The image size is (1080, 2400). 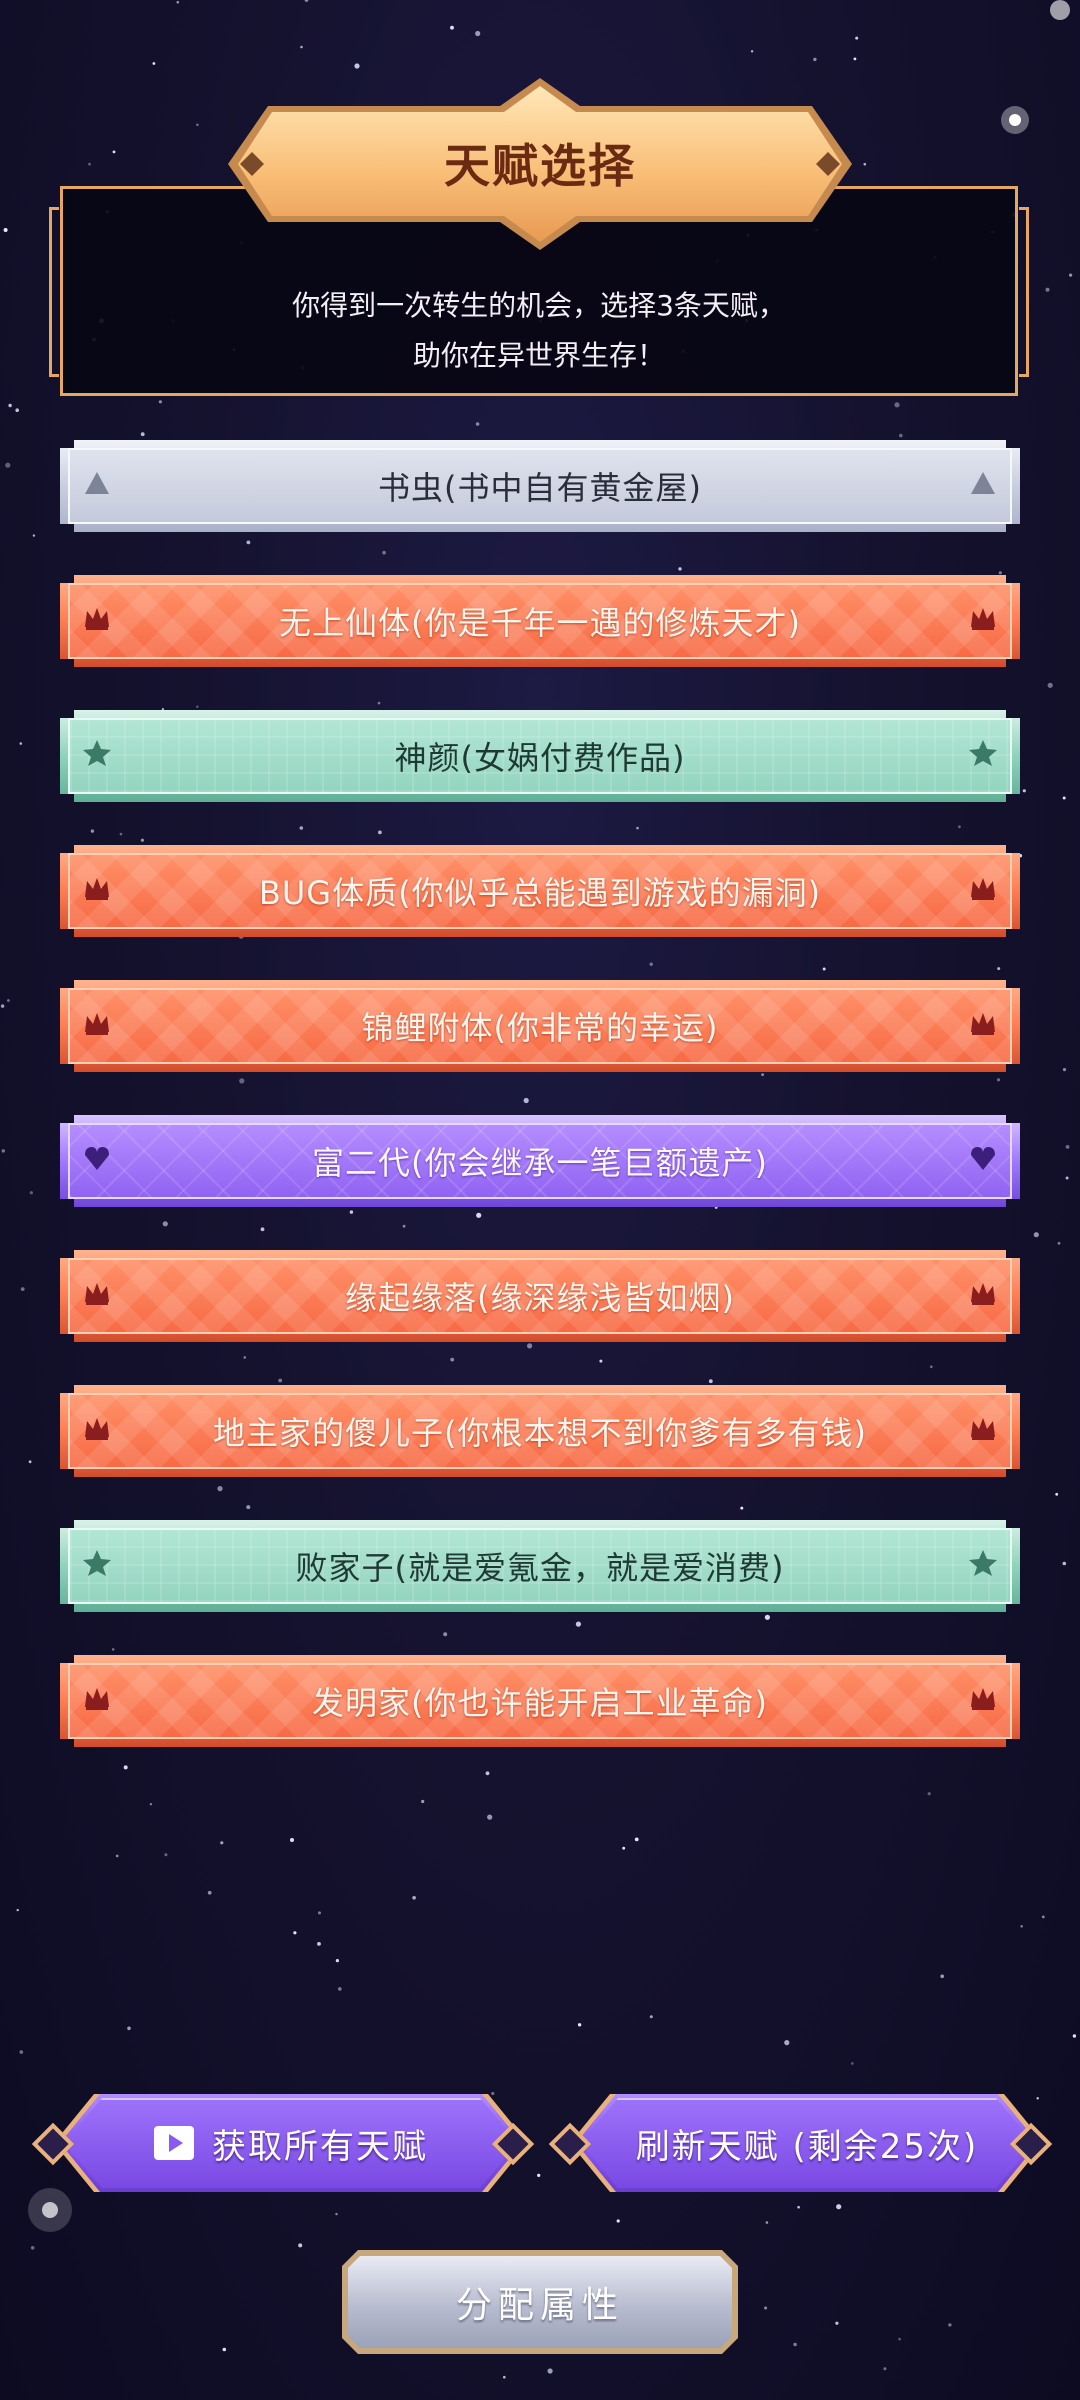 What do you see at coordinates (539, 305) in the screenshot?
I see `intro-line-1: 你得到一次转生的机会，选择3条天赋，` at bounding box center [539, 305].